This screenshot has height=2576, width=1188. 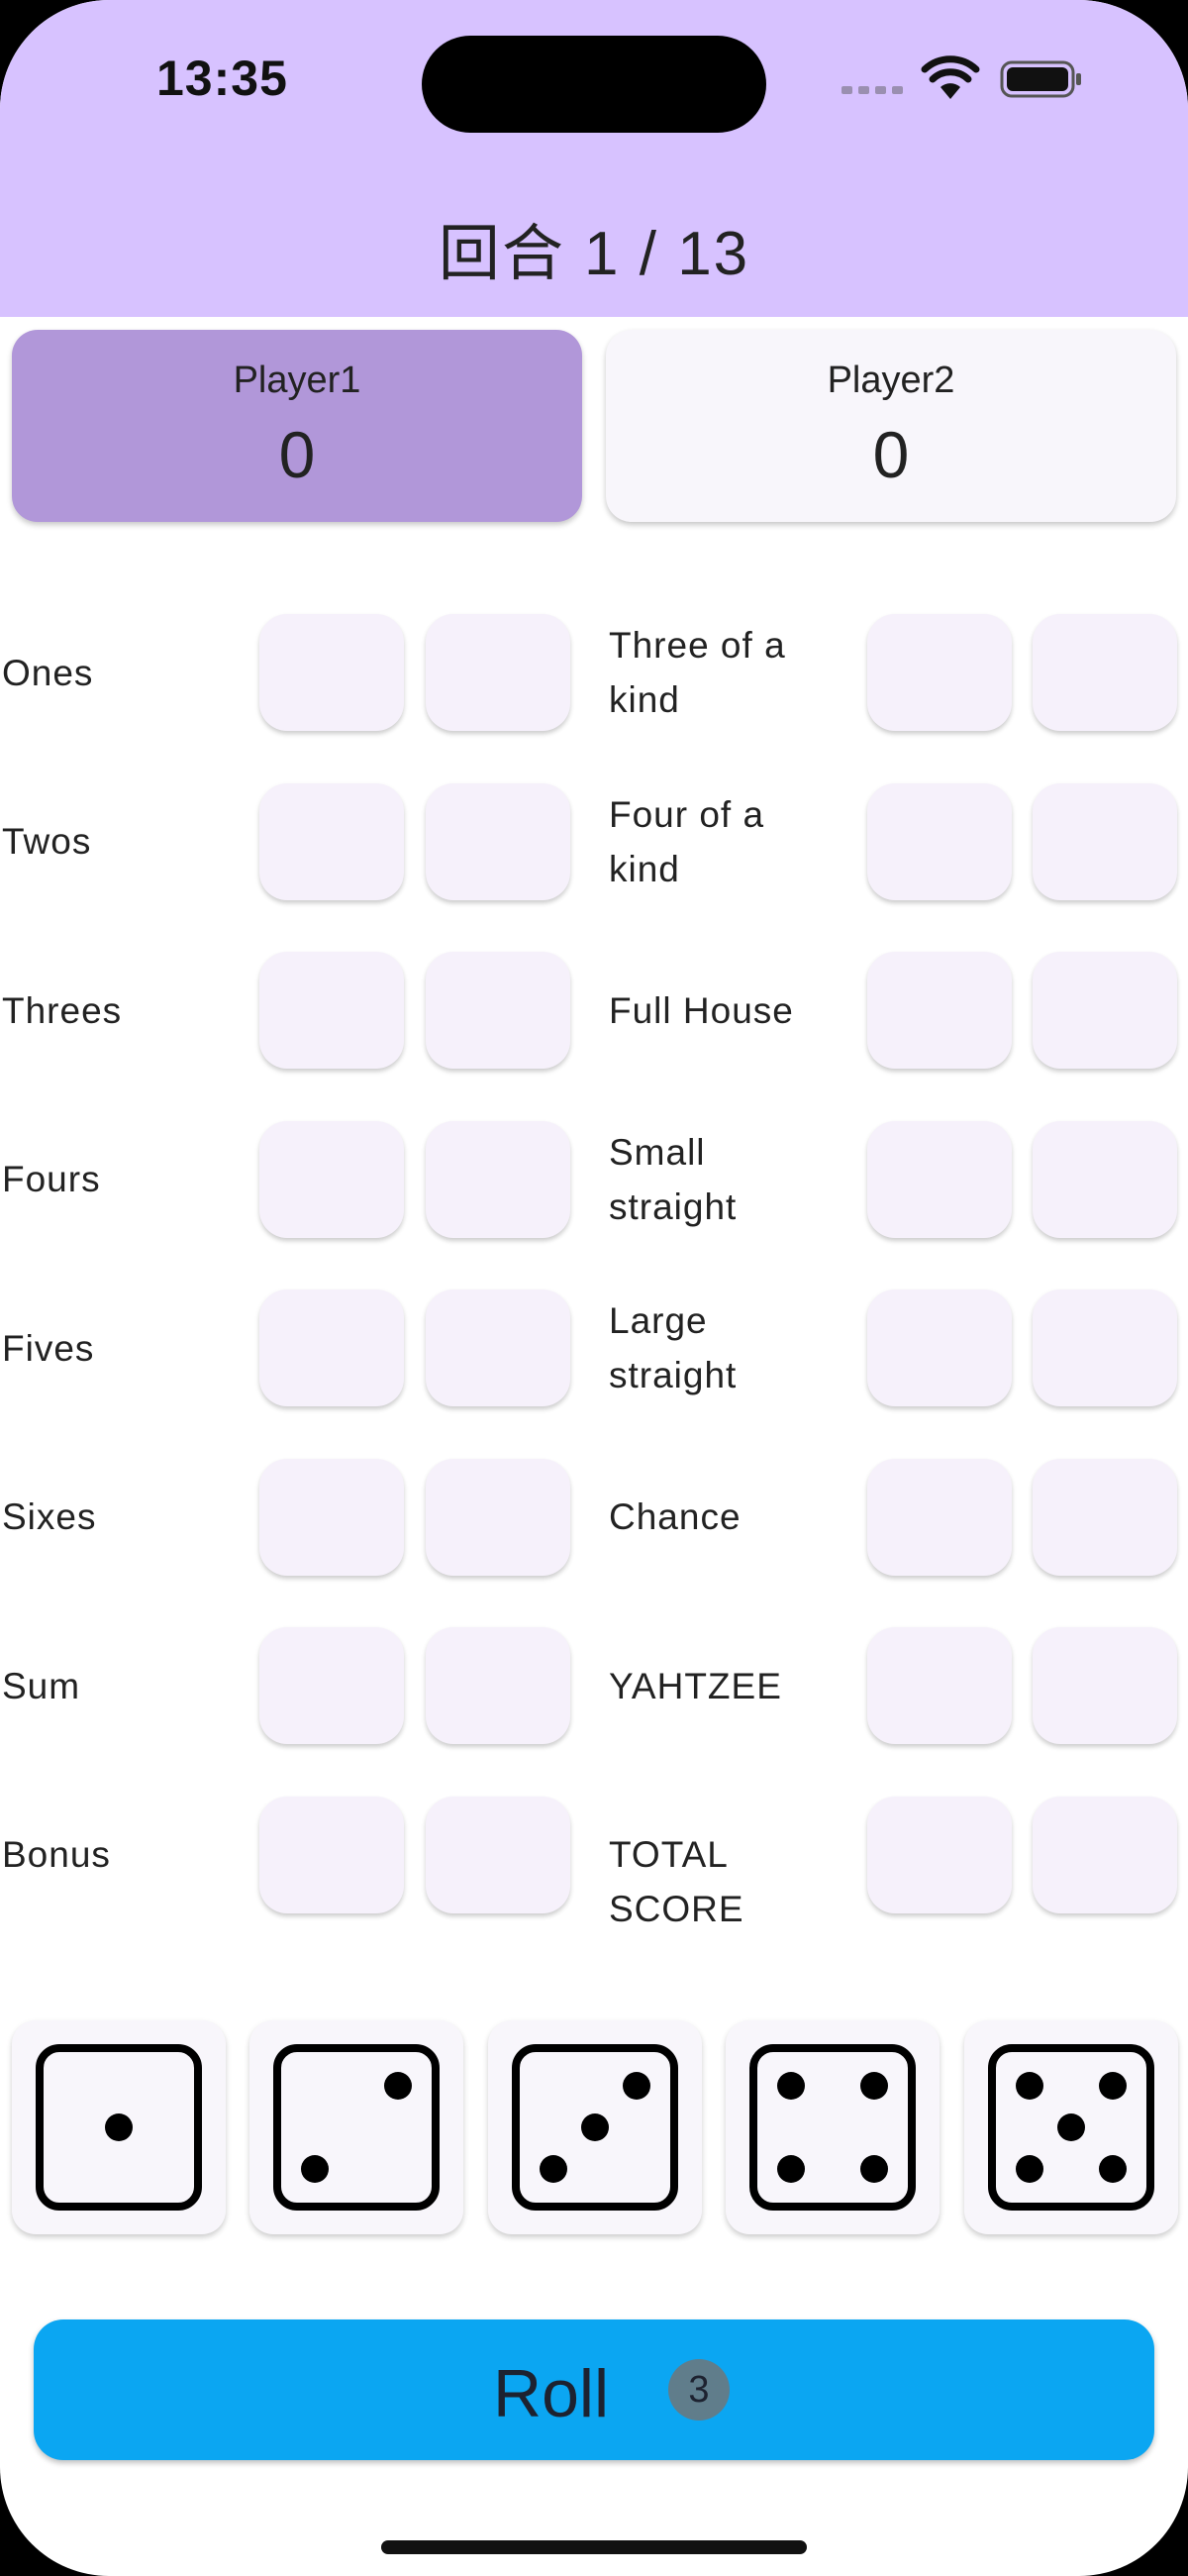 I want to click on roll-button: Roll 3, so click(x=594, y=2389).